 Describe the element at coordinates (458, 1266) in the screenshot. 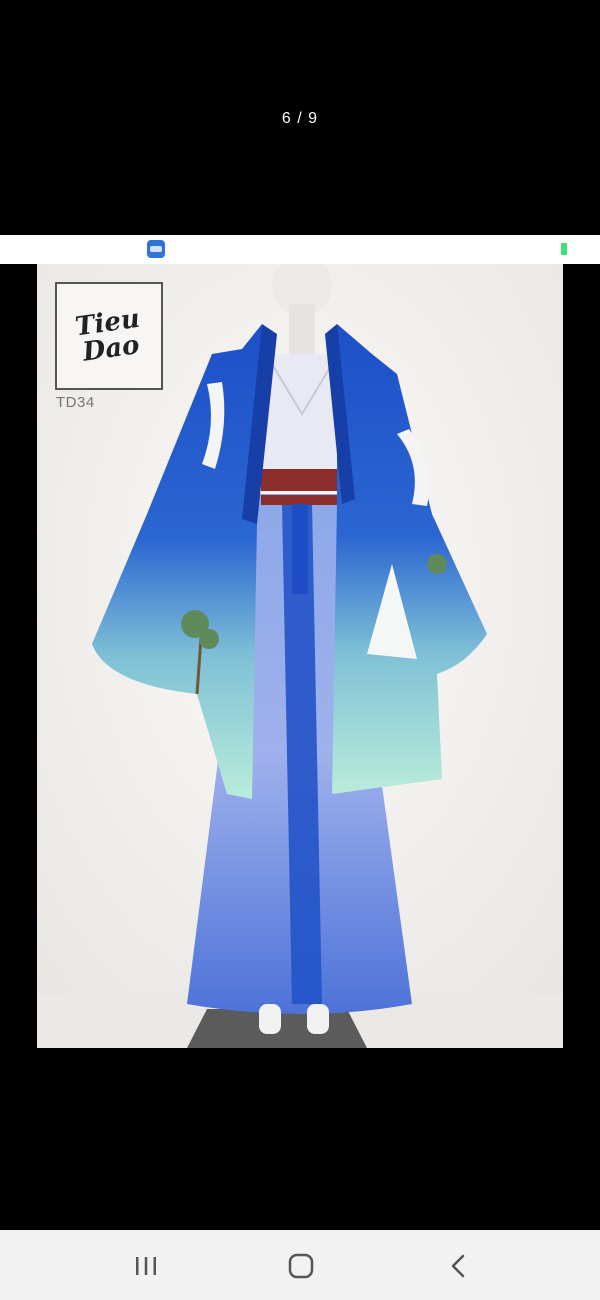

I see `back-icon` at that location.